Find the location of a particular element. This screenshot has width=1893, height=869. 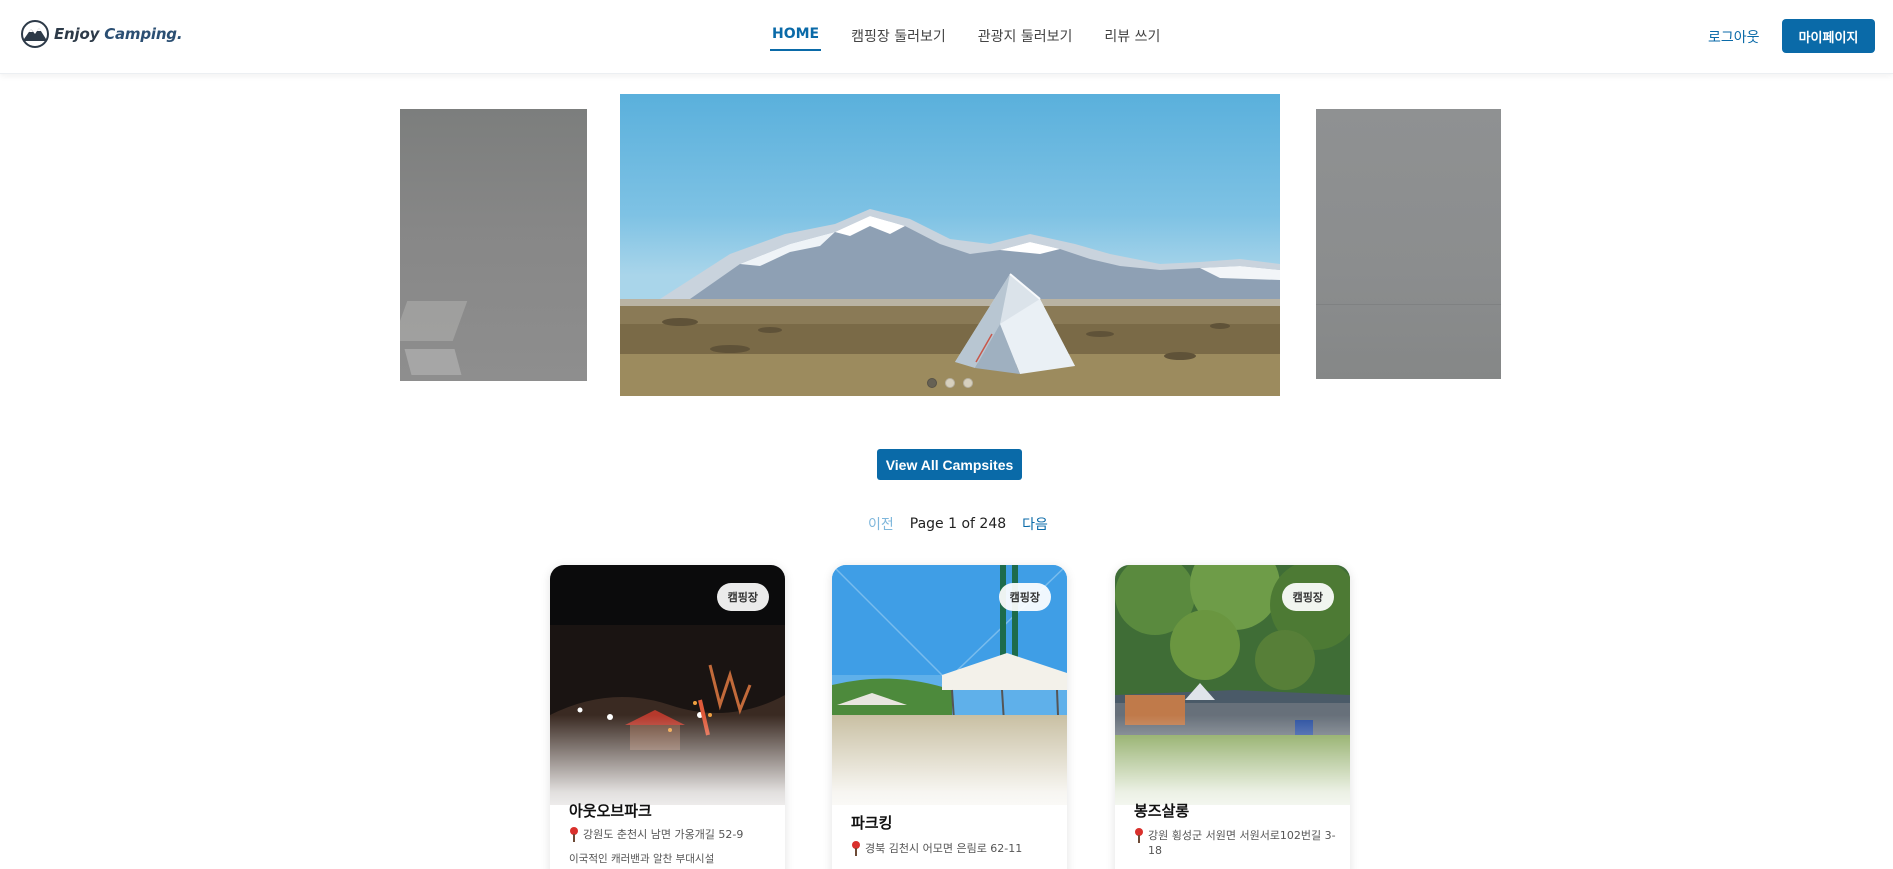

campsite-title: 봉즈살롱 is located at coordinates (1162, 811).